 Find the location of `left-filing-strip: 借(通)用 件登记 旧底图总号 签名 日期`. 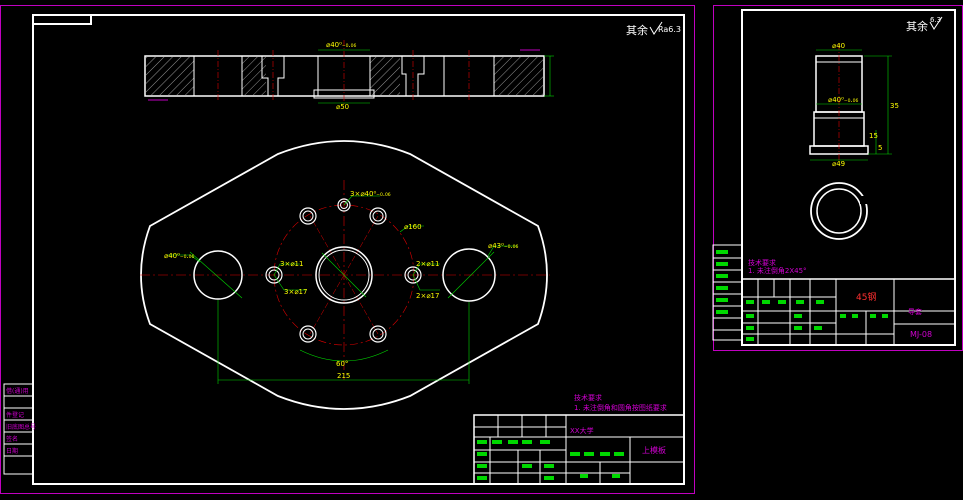

left-filing-strip: 借(通)用 件登记 旧底图总号 签名 日期 is located at coordinates (19, 429).